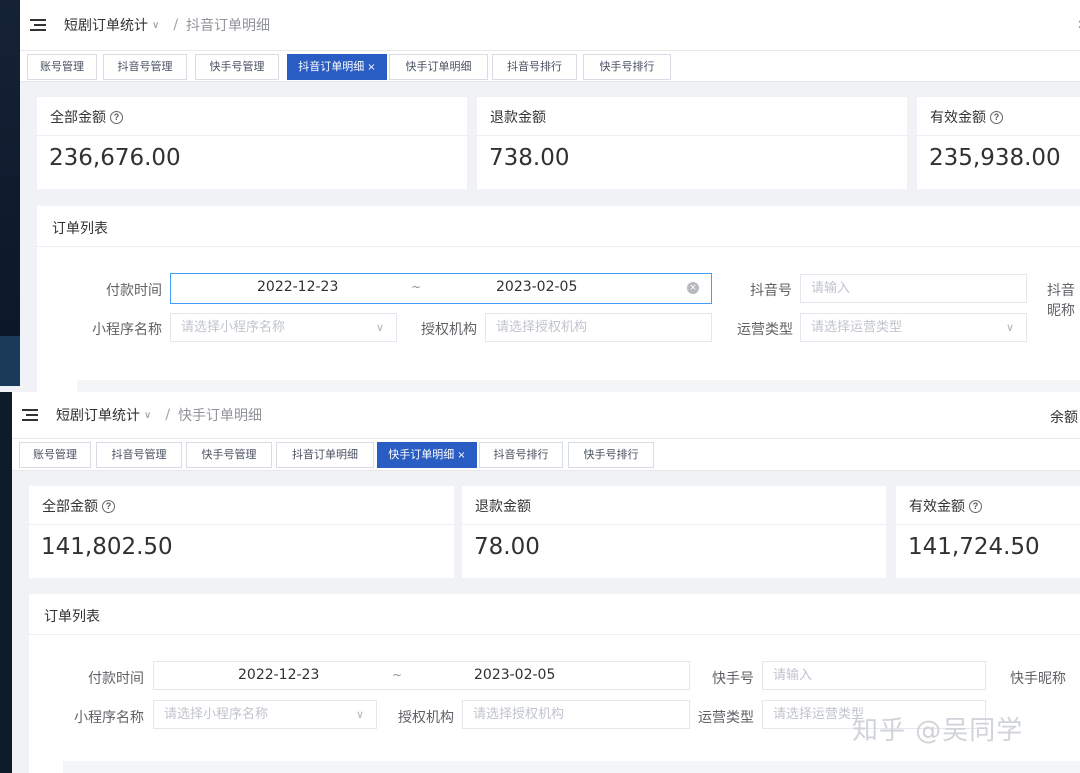 The image size is (1080, 773). I want to click on card-label: 全部金额?, so click(78, 506).